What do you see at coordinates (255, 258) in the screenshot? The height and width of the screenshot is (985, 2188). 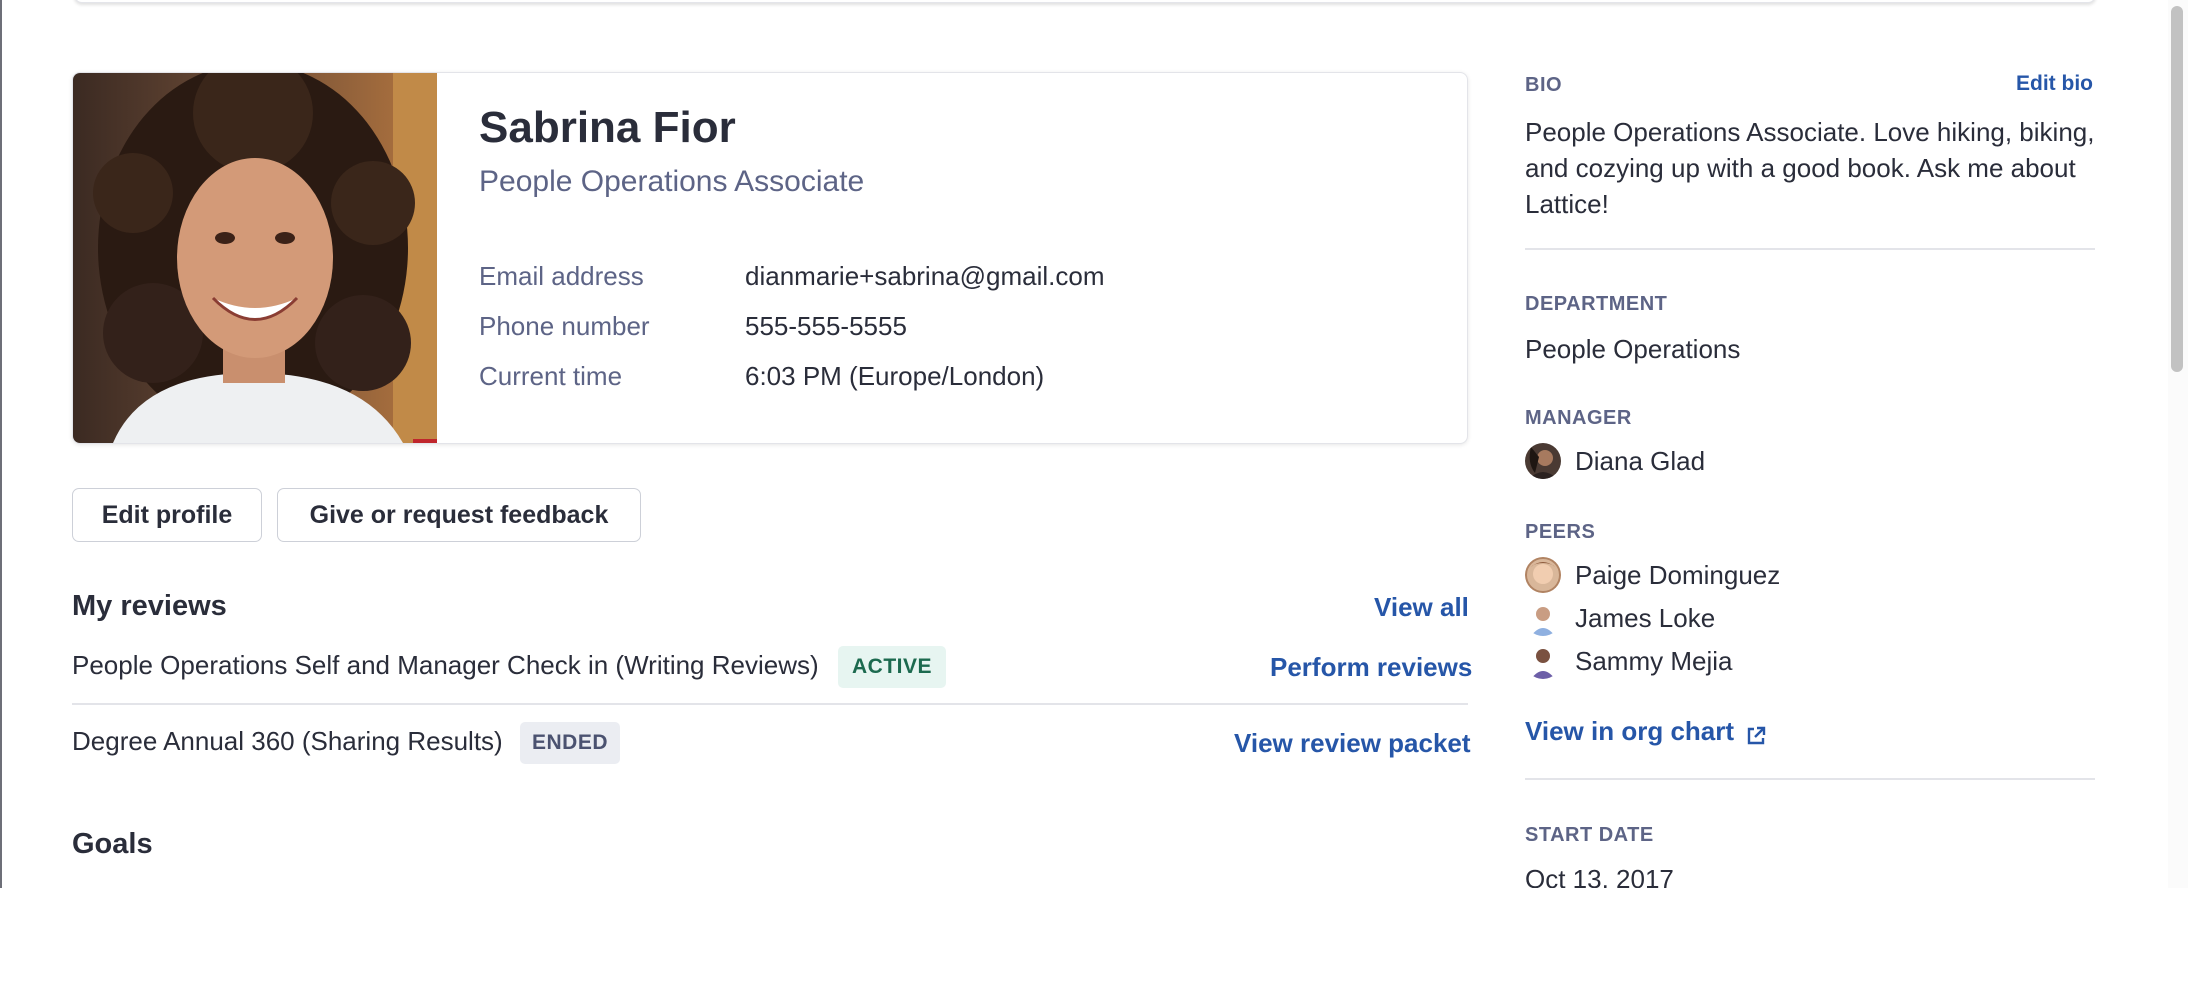 I see `profile-photo` at bounding box center [255, 258].